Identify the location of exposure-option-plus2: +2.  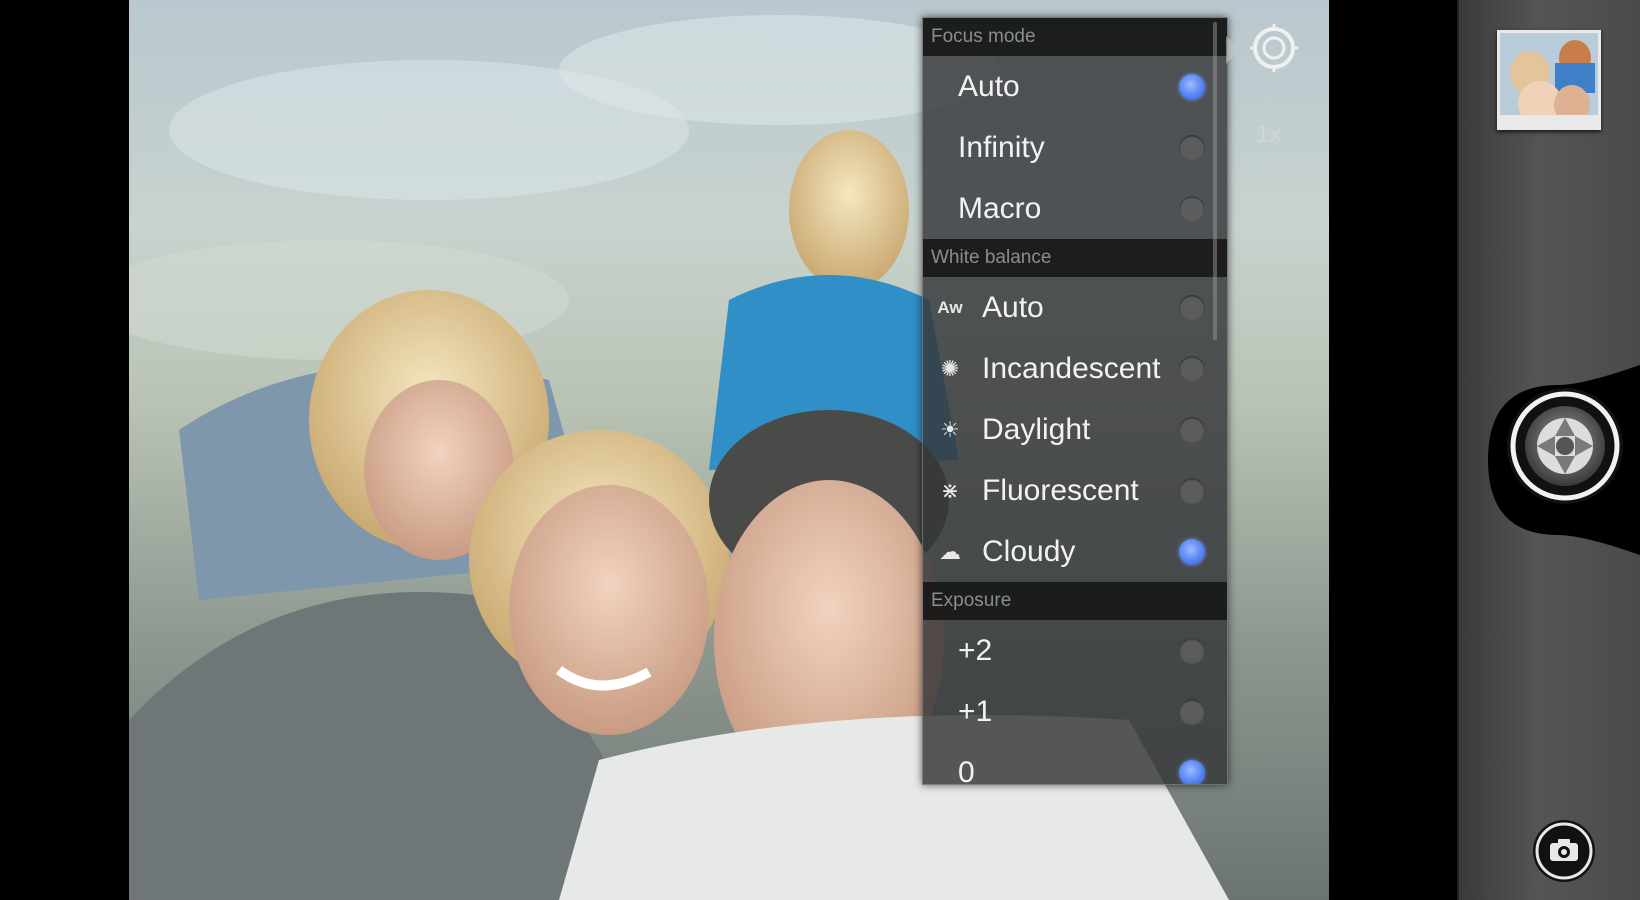
(1075, 650).